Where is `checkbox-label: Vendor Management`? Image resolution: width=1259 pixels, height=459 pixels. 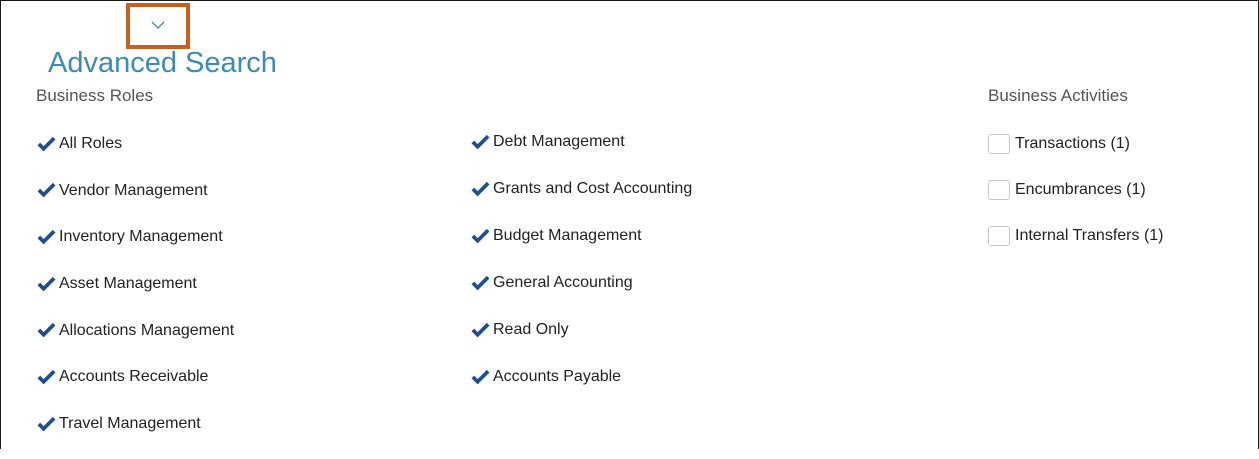 checkbox-label: Vendor Management is located at coordinates (133, 190).